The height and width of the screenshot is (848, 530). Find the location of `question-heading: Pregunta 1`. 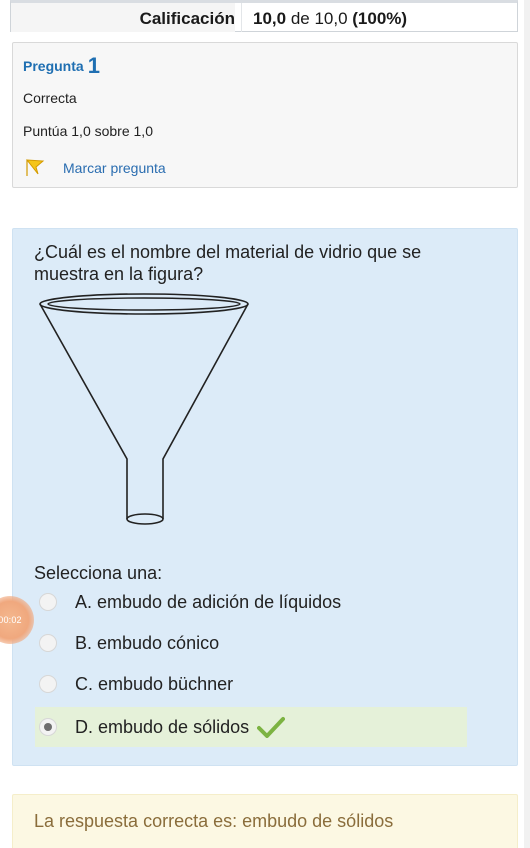

question-heading: Pregunta 1 is located at coordinates (61, 66).